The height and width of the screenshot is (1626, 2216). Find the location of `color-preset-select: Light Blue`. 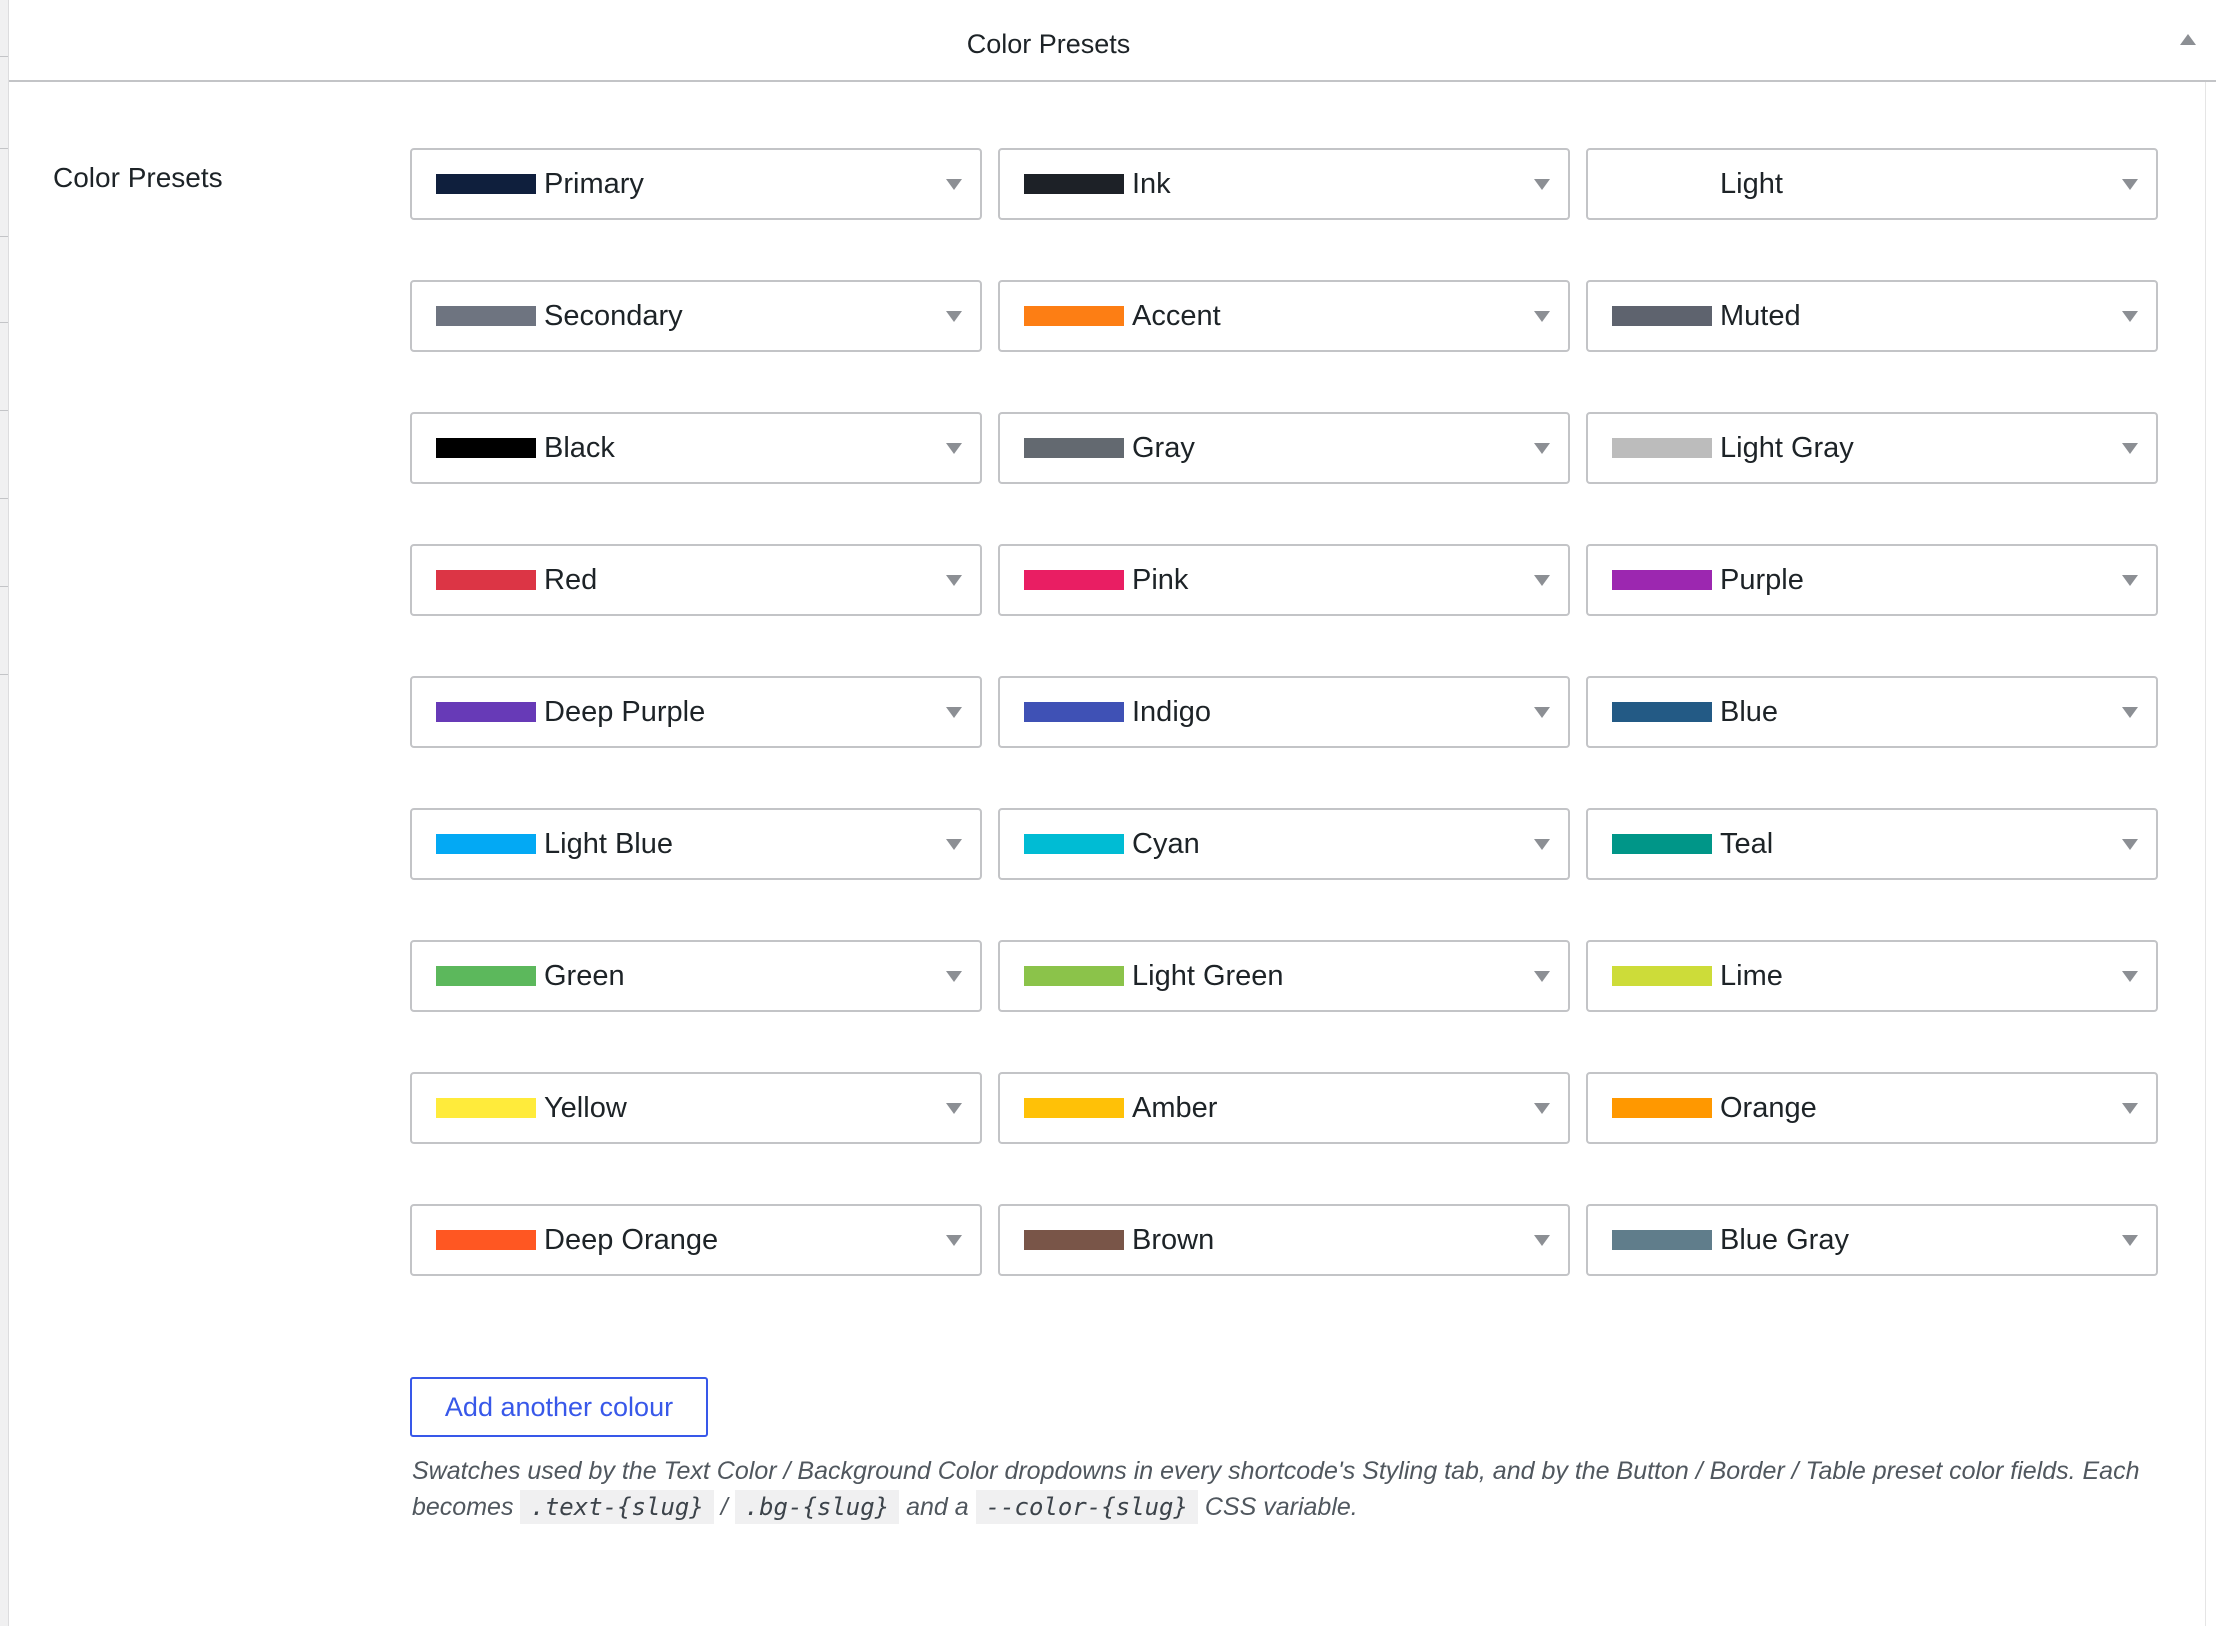

color-preset-select: Light Blue is located at coordinates (696, 844).